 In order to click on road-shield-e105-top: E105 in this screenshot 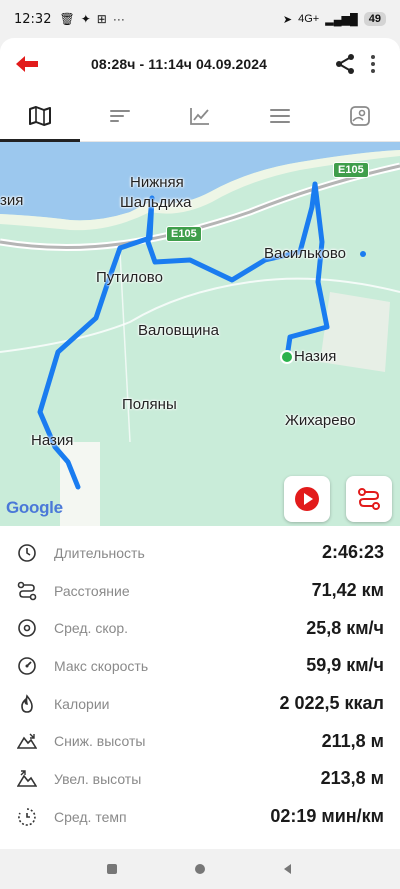, I will do `click(351, 170)`.